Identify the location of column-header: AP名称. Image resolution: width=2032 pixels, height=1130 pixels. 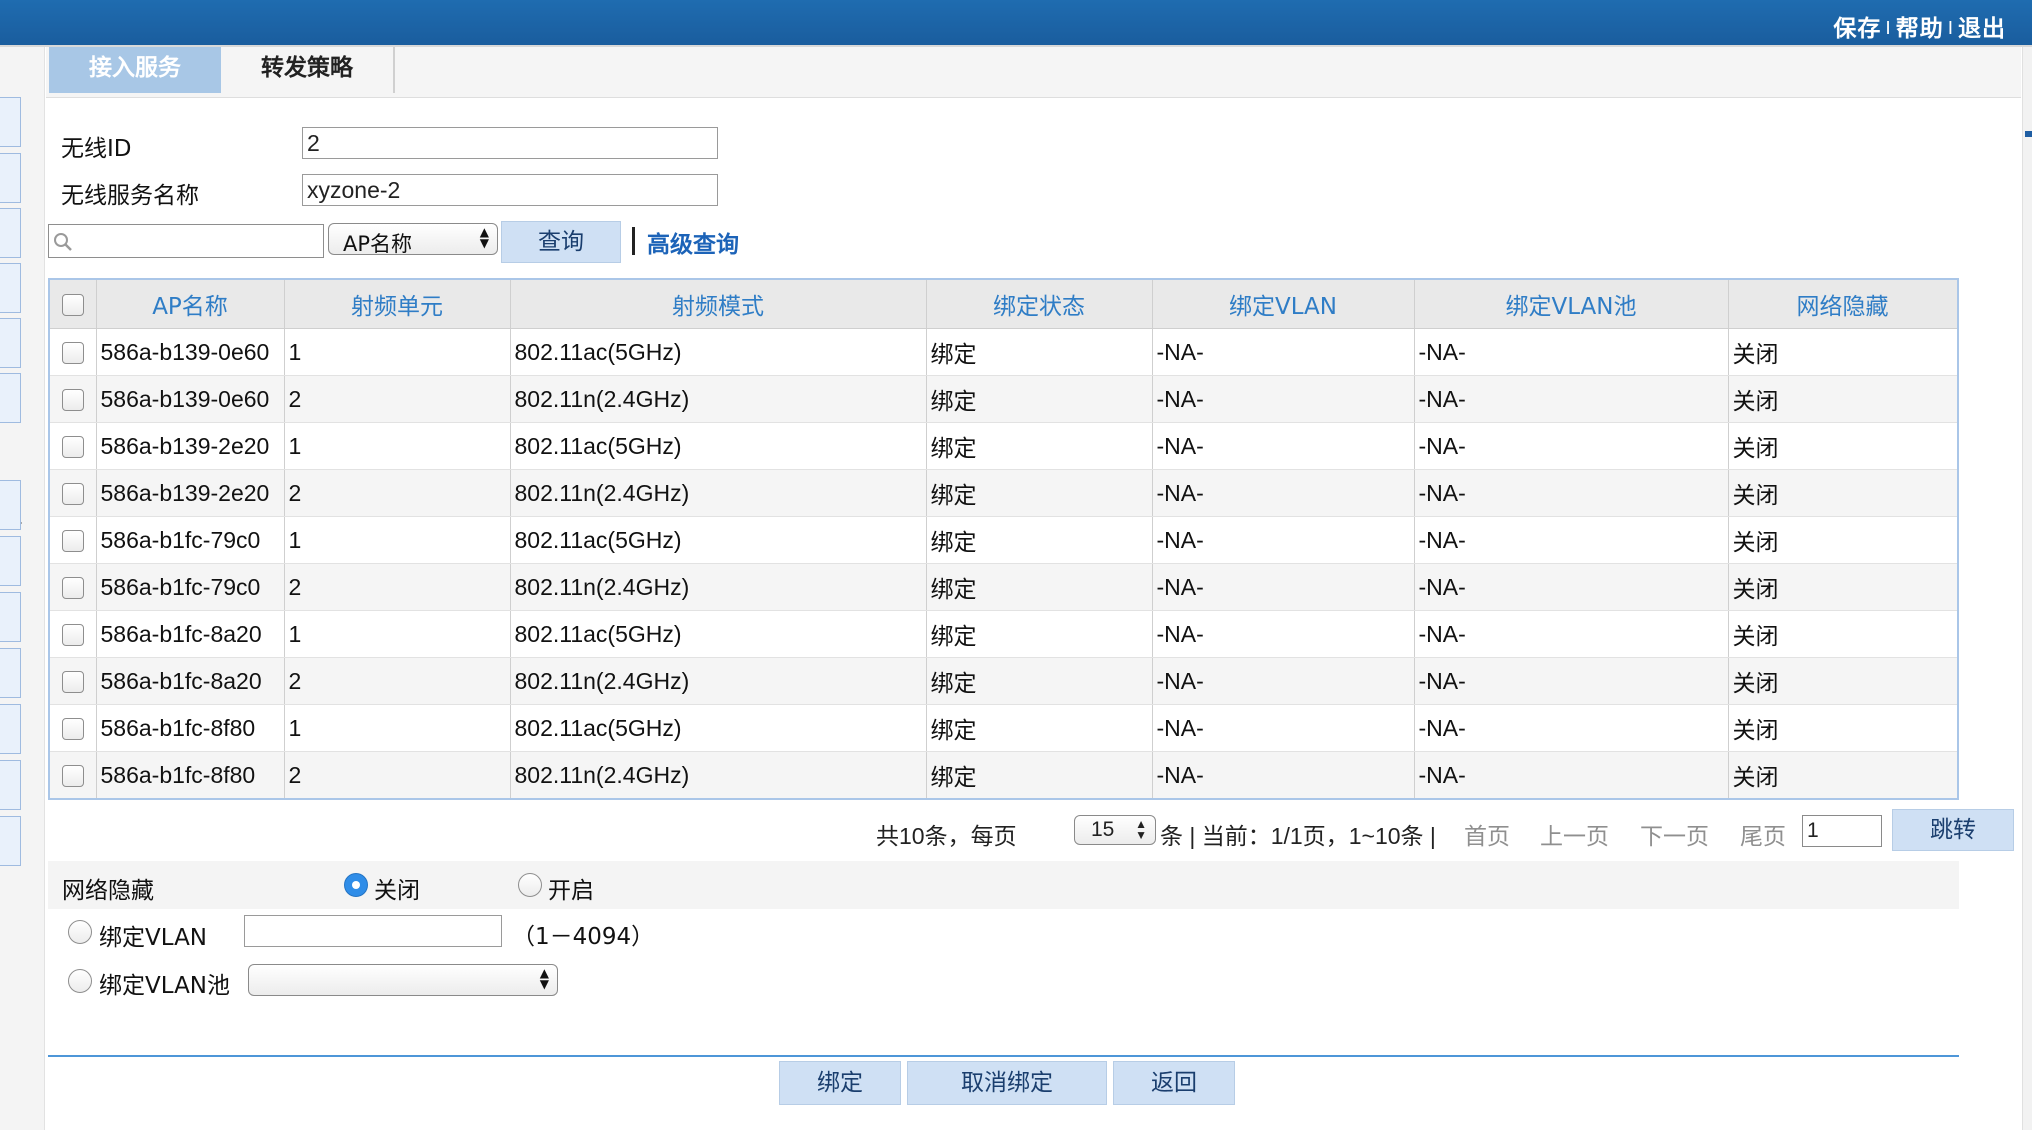
(190, 304).